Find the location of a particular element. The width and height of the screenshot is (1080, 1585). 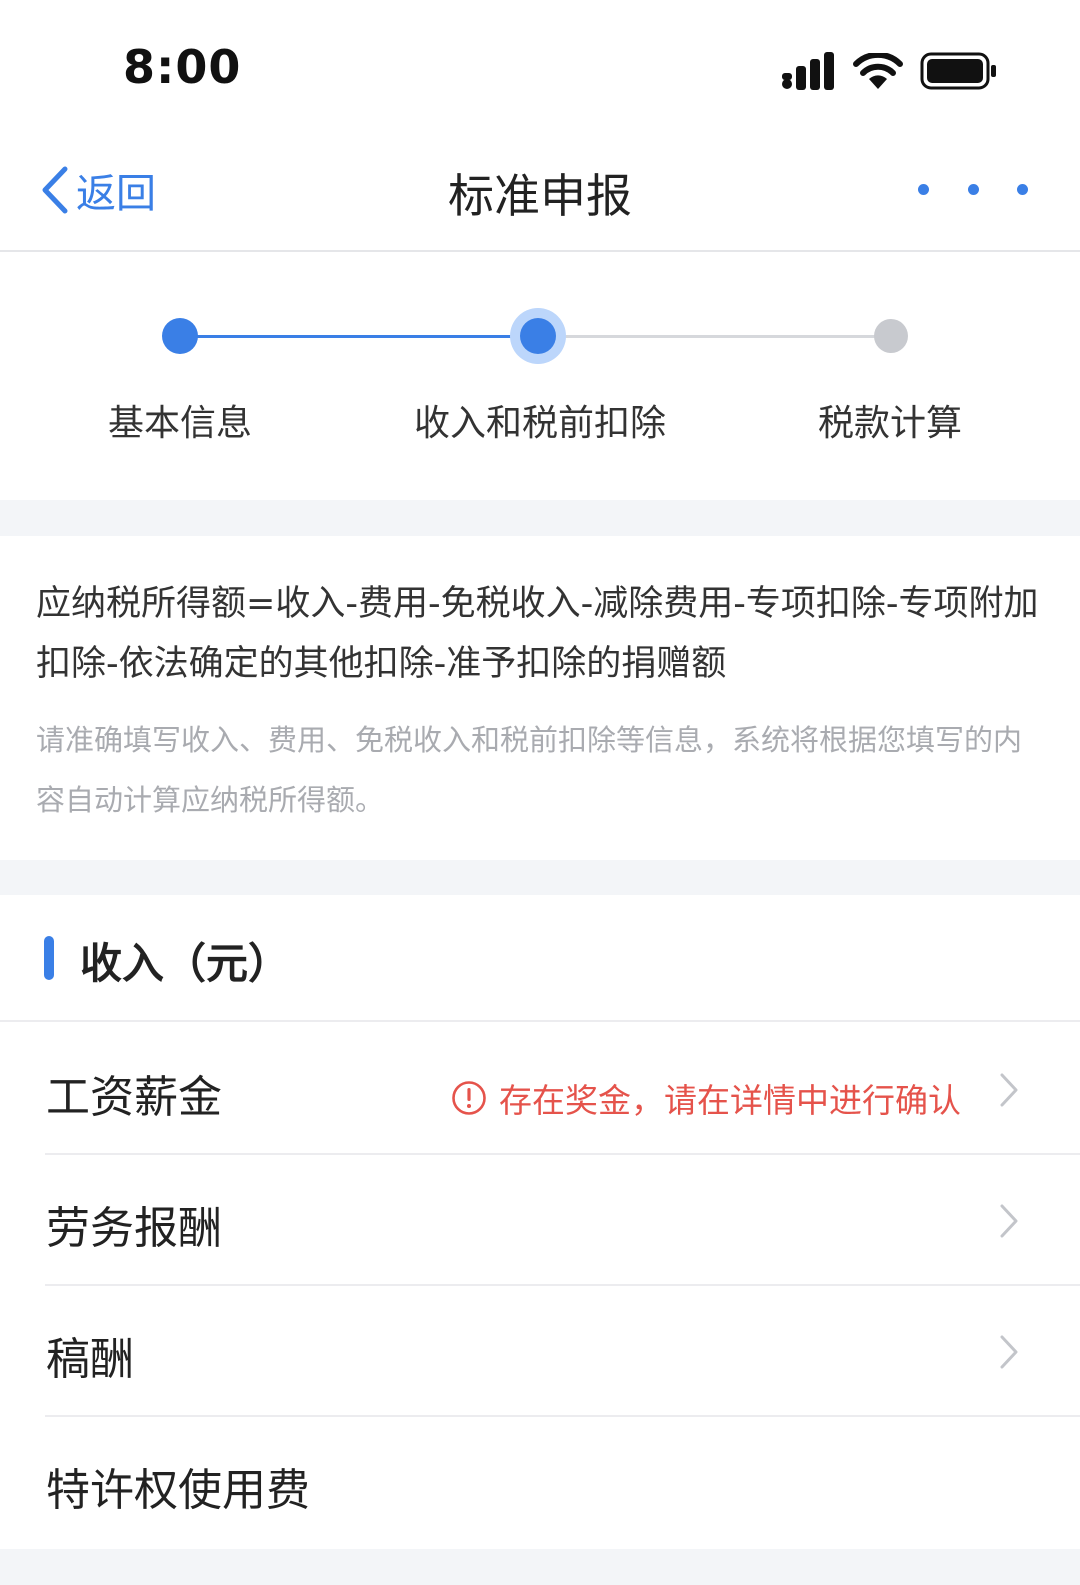

bonus-warning: 存在奖金，请在详情中进行确认 is located at coordinates (706, 1098).